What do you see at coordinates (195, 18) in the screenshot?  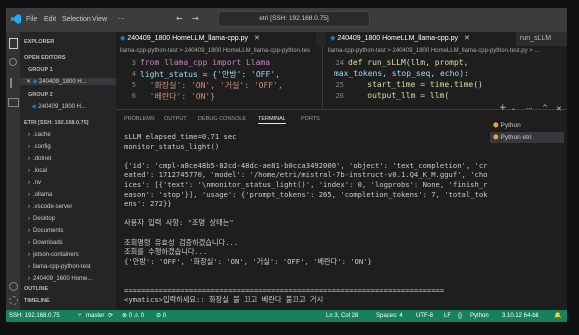 I see `forward-arrow-icon: →` at bounding box center [195, 18].